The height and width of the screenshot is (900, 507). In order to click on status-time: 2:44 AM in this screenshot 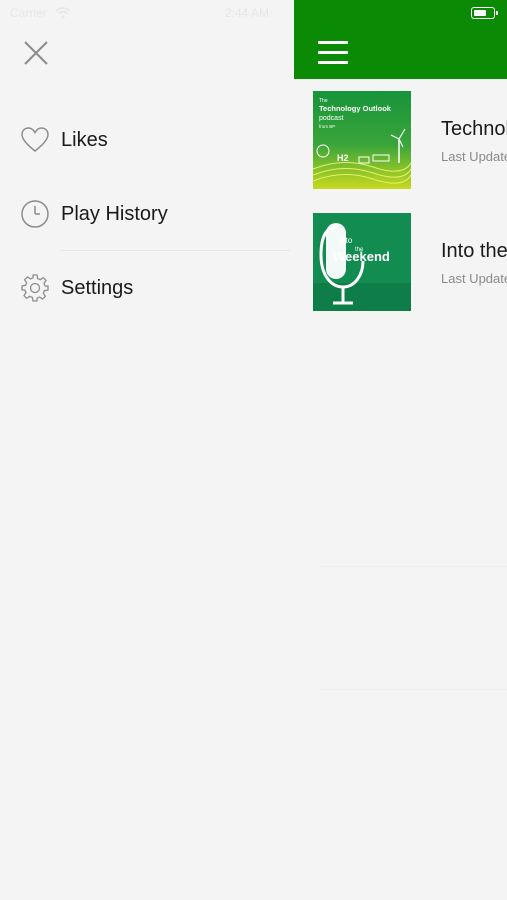, I will do `click(247, 13)`.